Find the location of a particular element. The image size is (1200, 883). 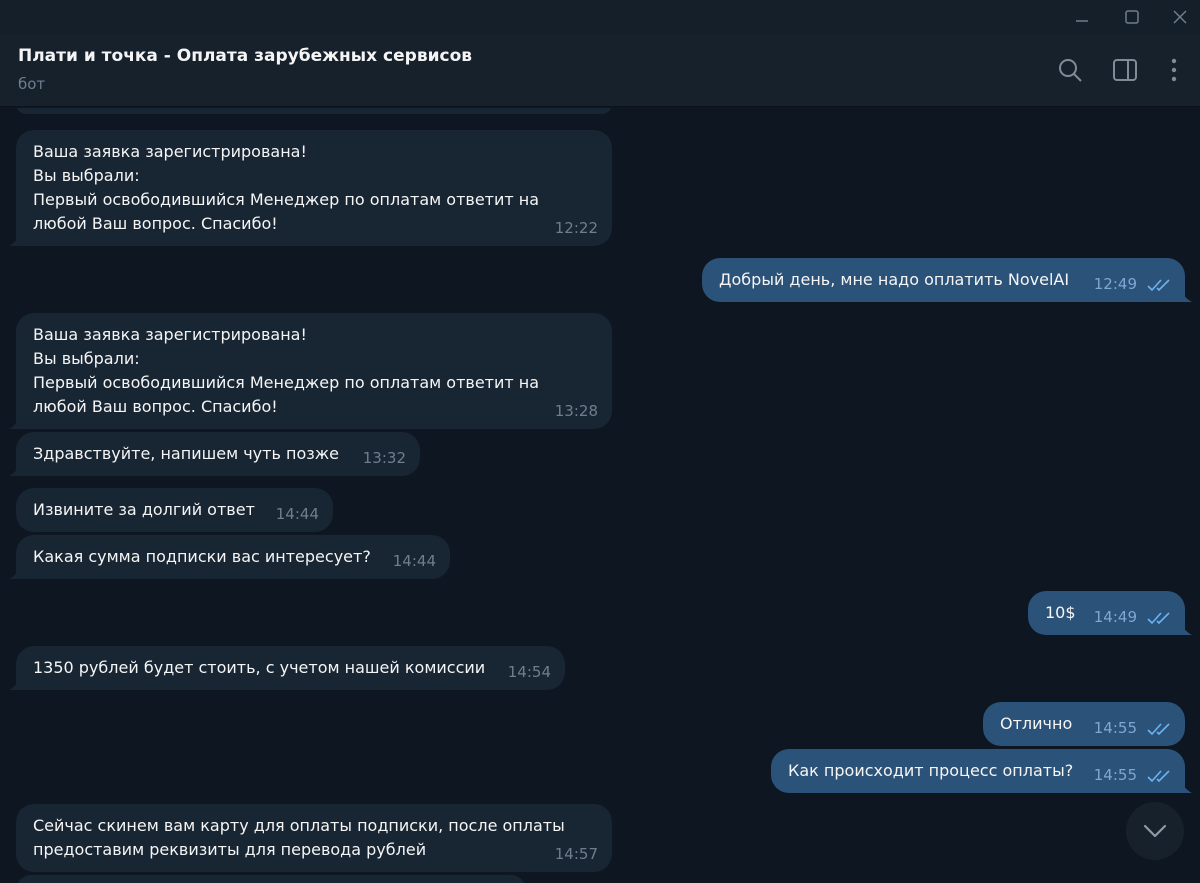

message-time: 12:22 is located at coordinates (576, 228).